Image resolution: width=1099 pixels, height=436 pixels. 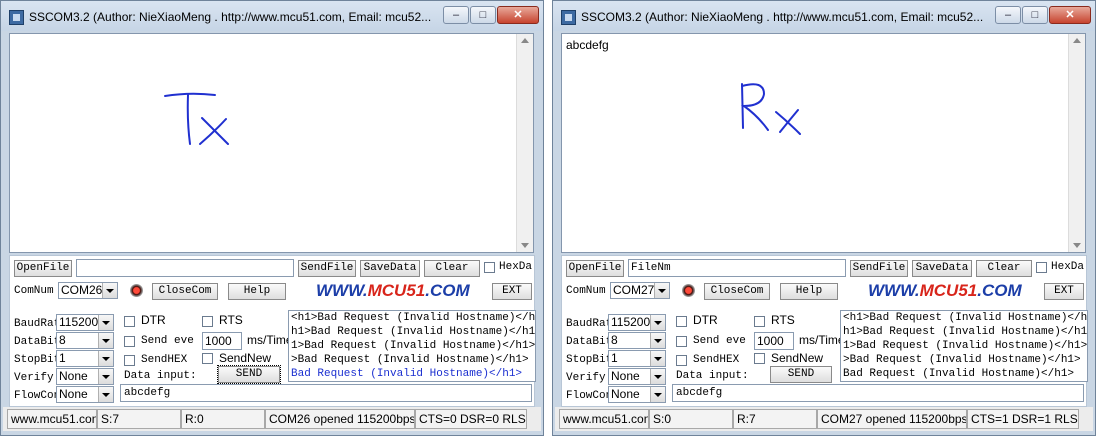 I want to click on comnum-select: COM26, so click(x=88, y=290).